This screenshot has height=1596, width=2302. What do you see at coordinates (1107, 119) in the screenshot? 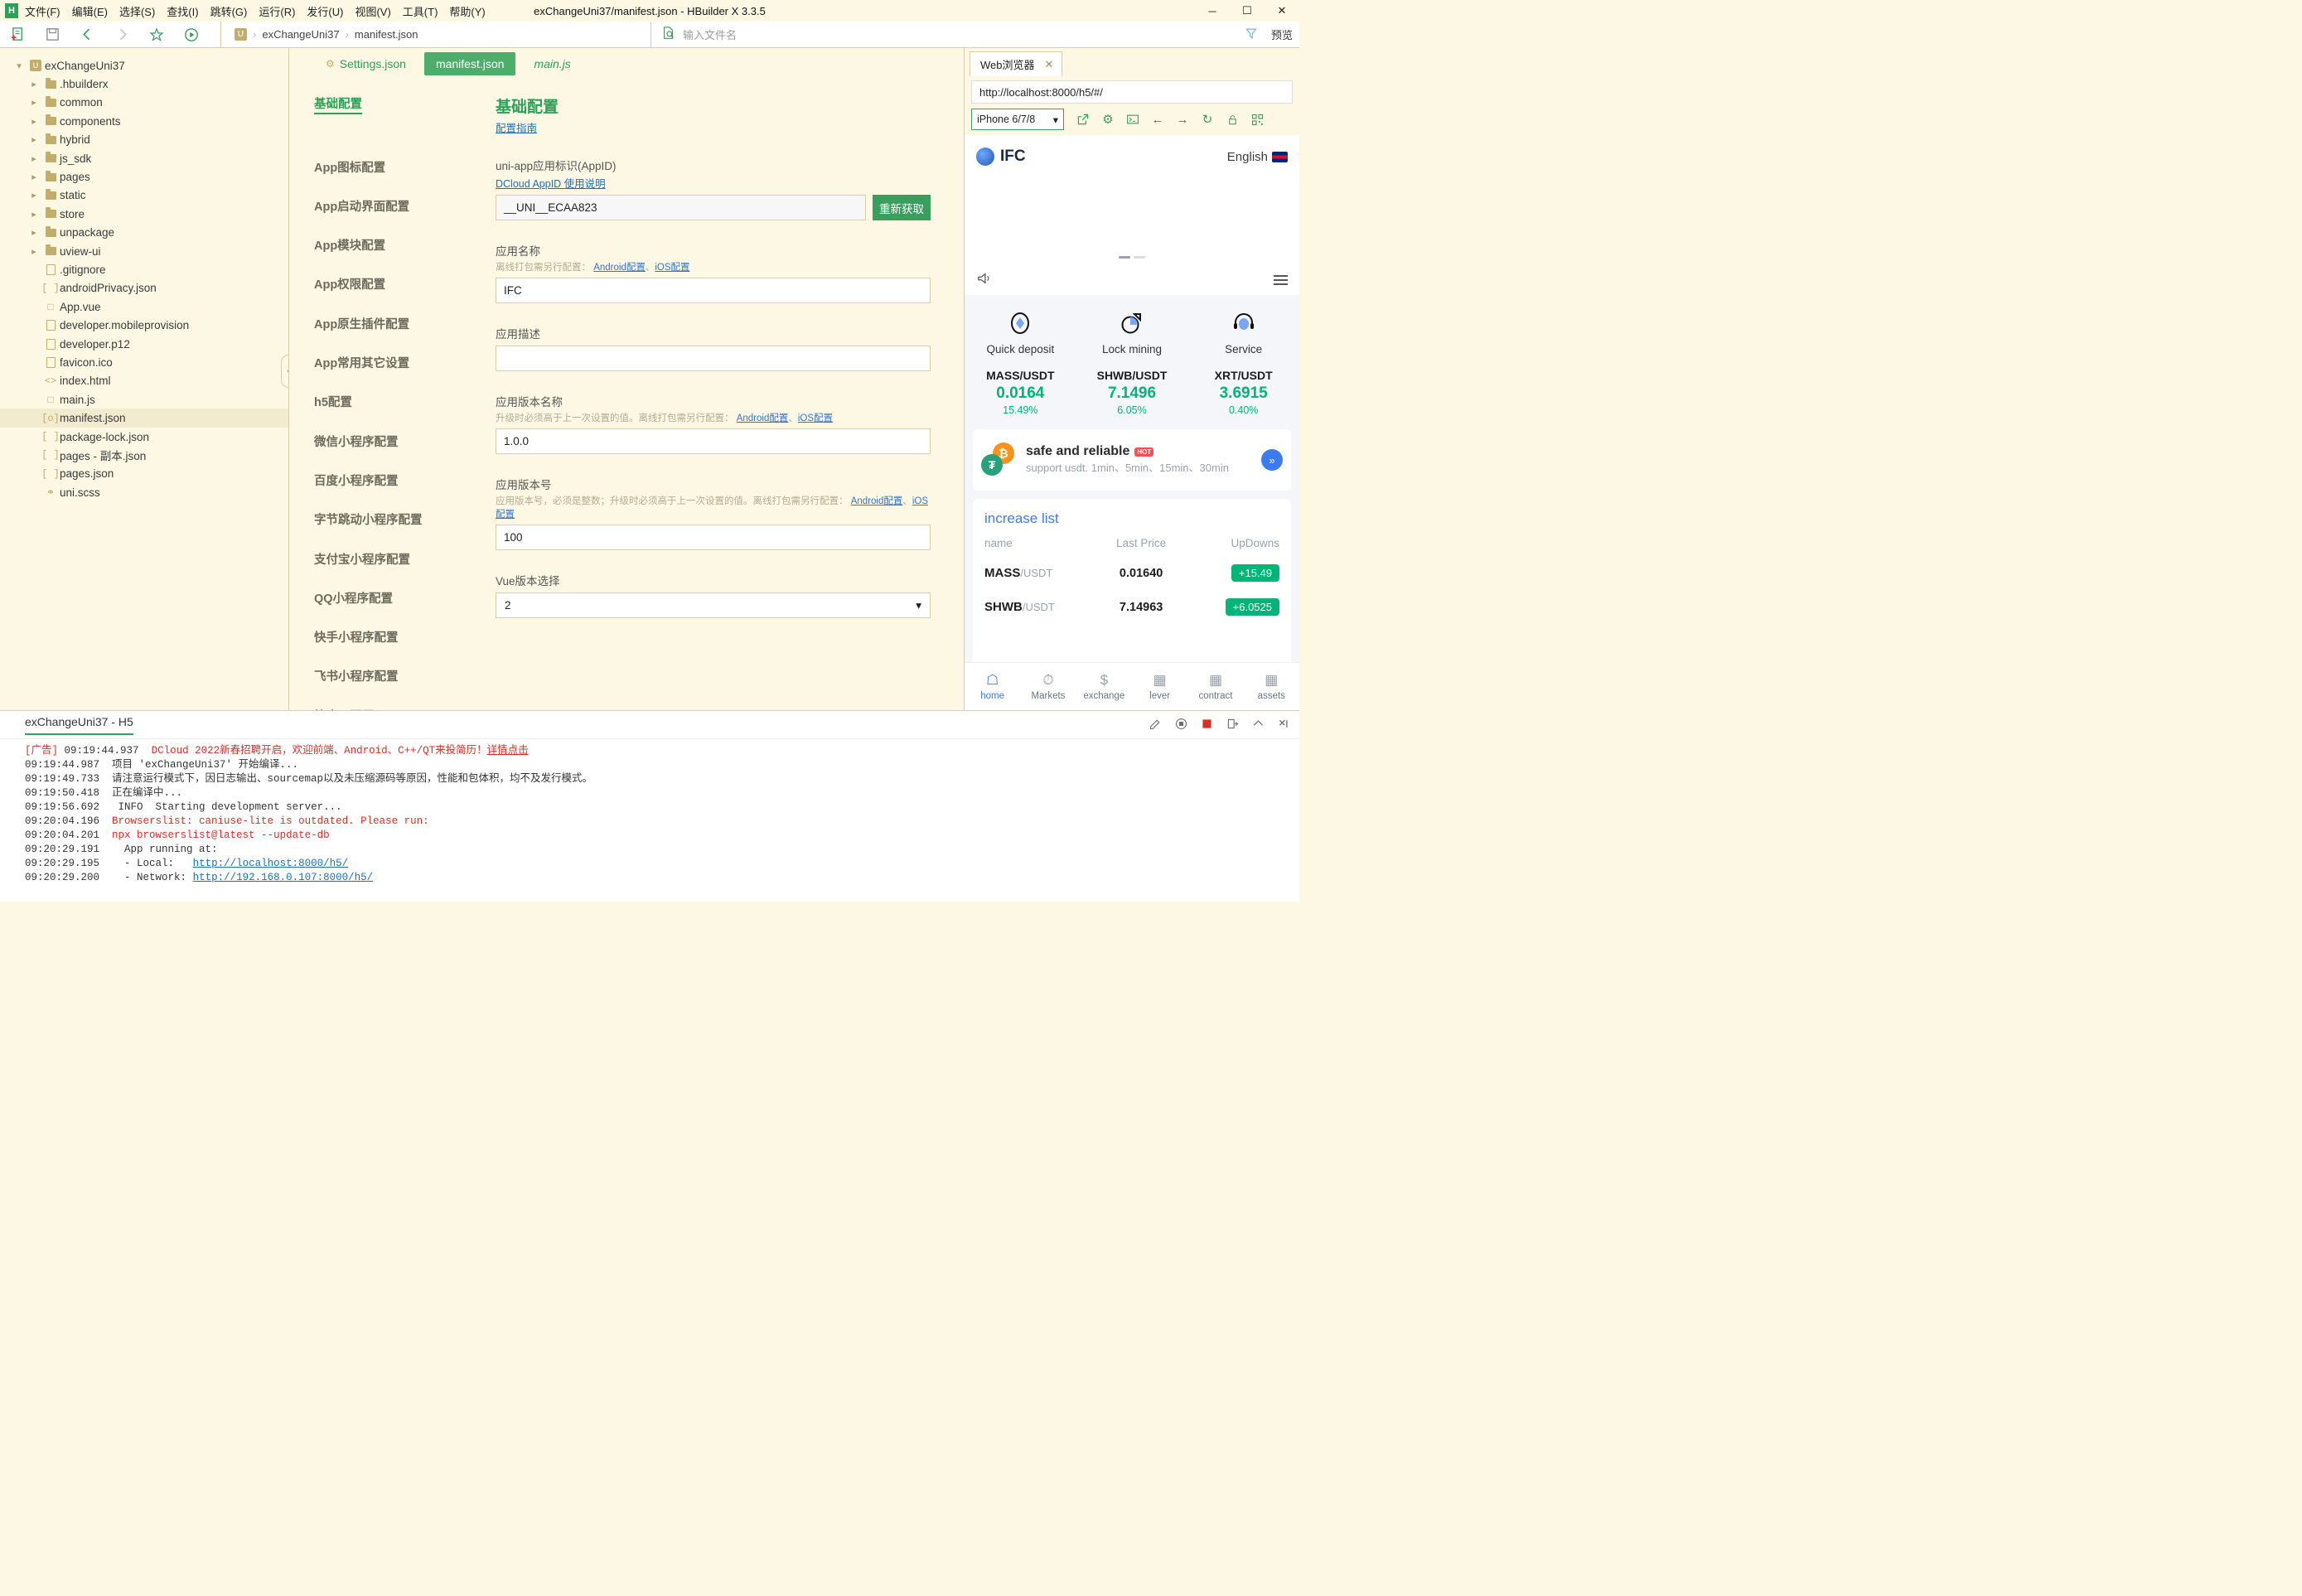
I see `settings-gear-icon: ⚙` at bounding box center [1107, 119].